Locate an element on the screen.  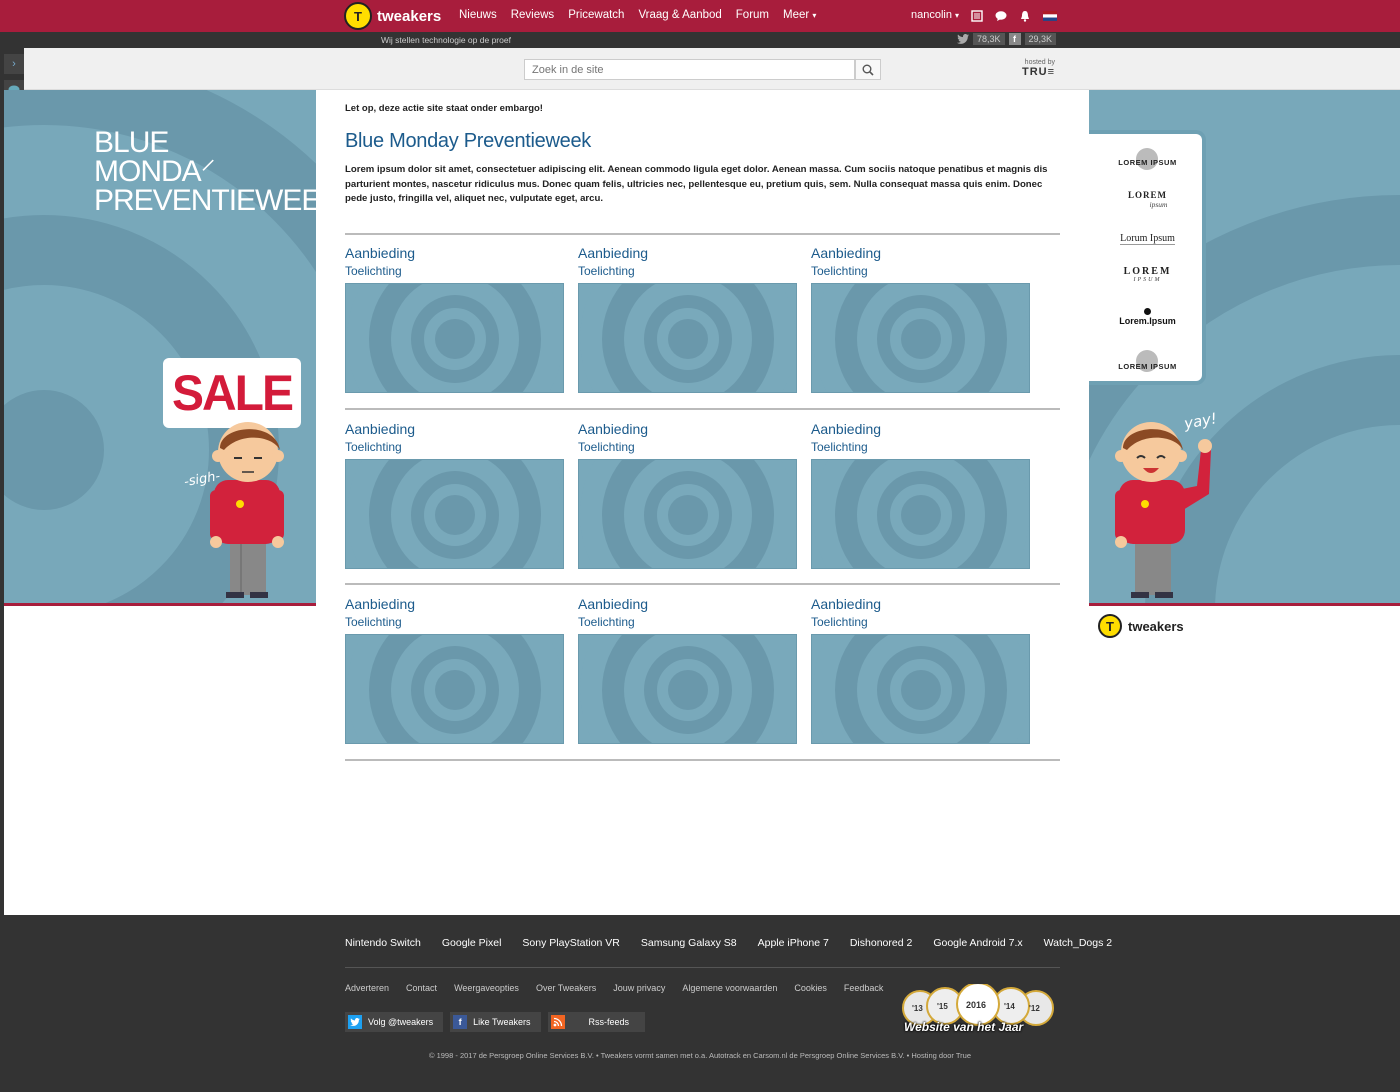
hosted-by: hosted by TRU≡ is located at coordinates (1038, 68).